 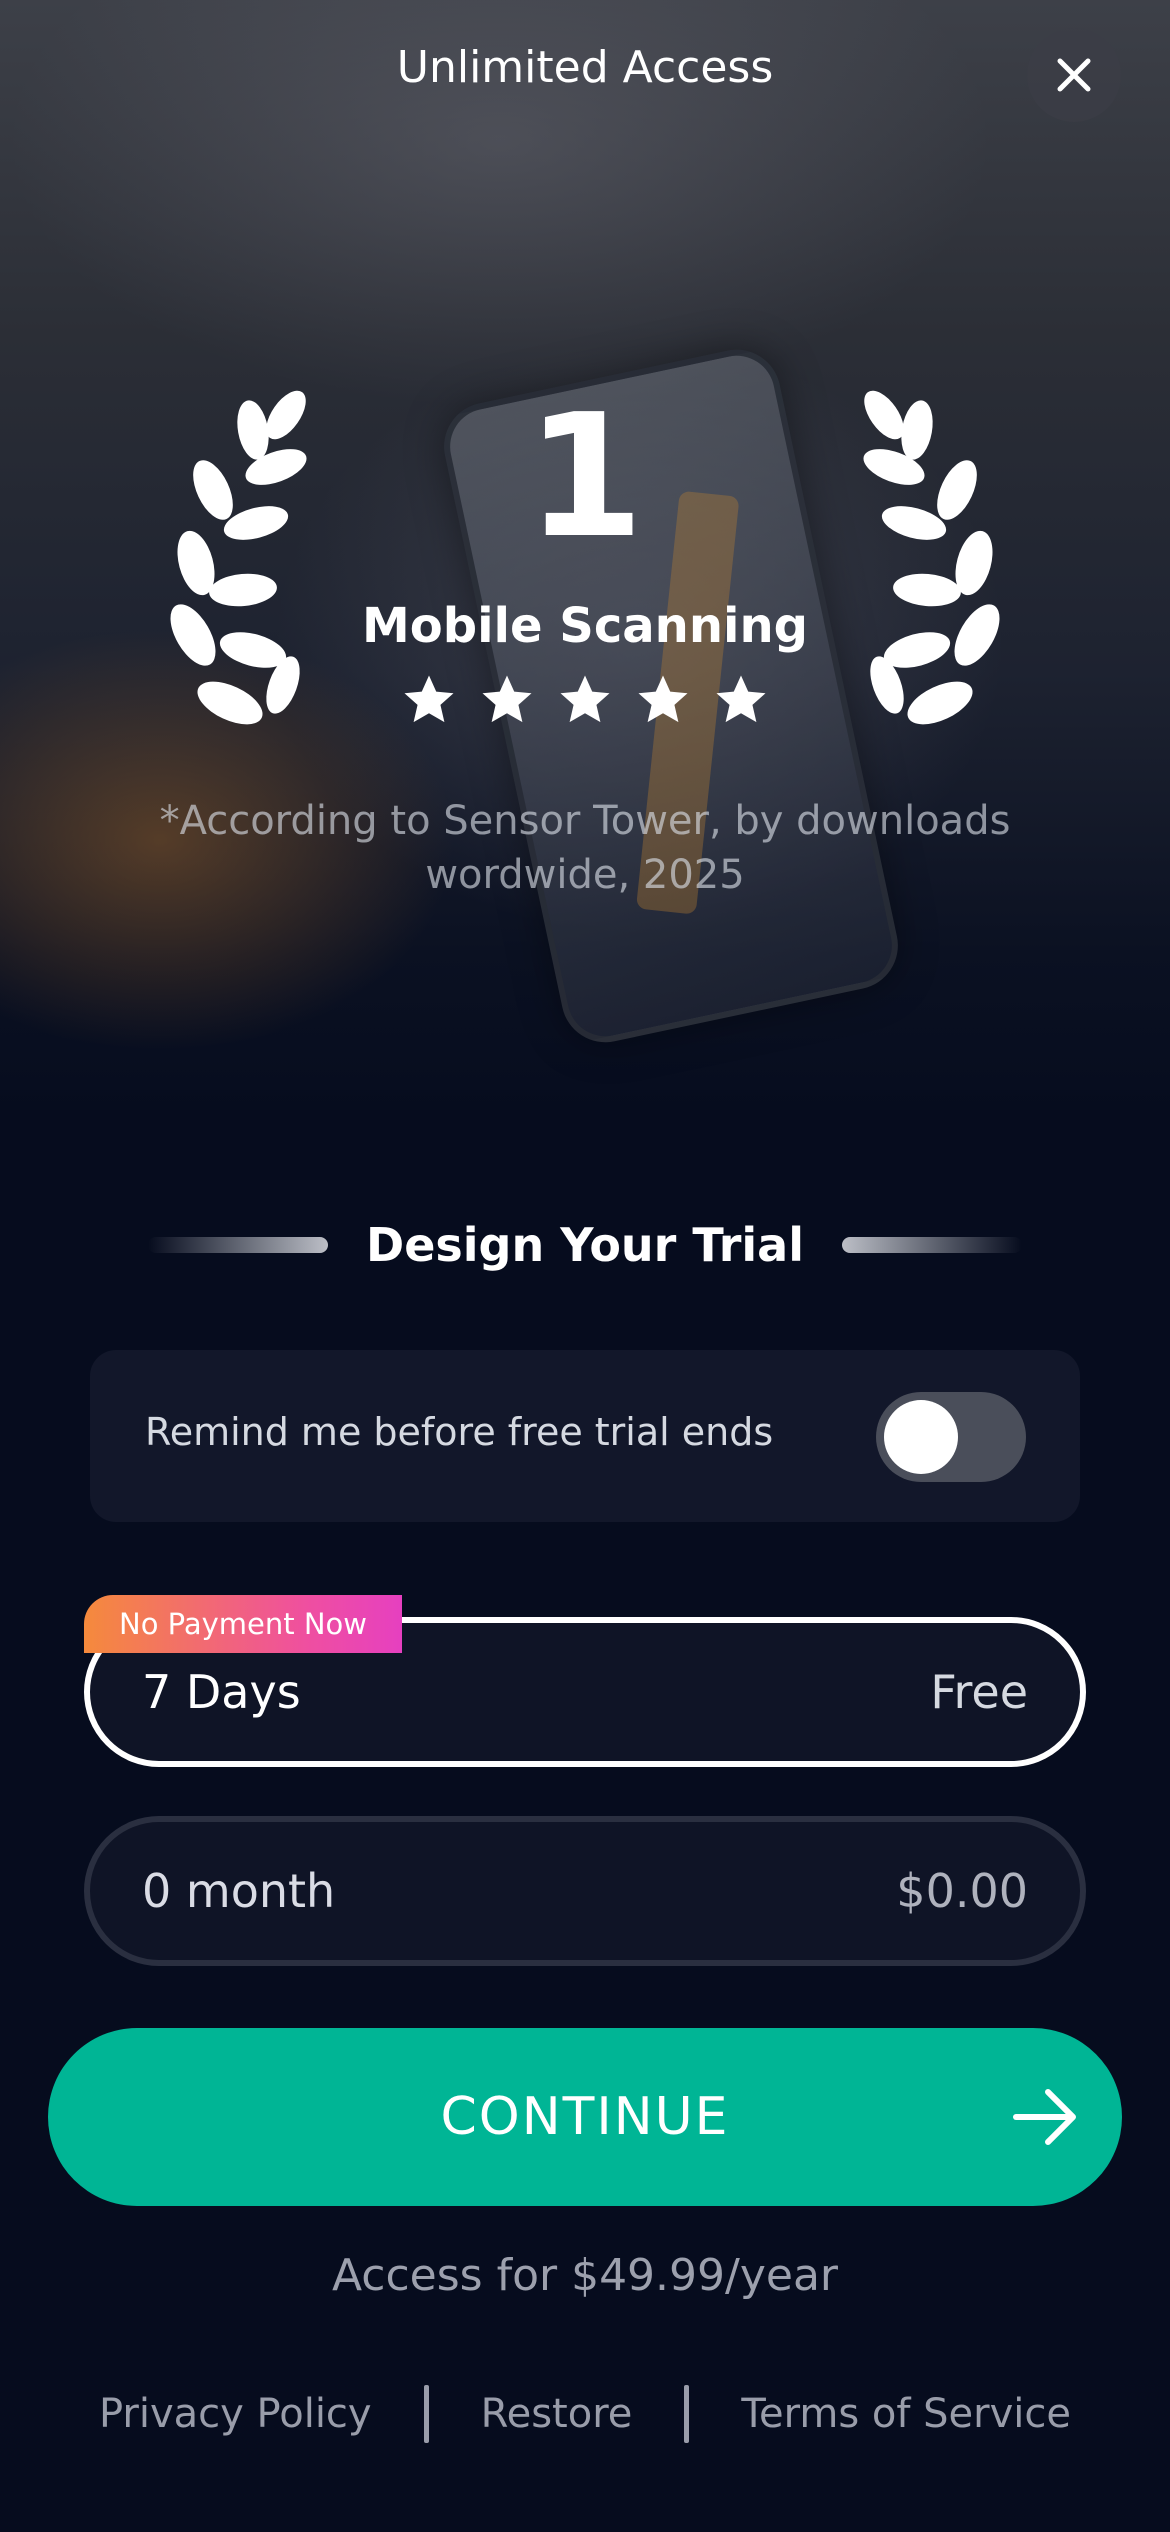 What do you see at coordinates (979, 1692) in the screenshot?
I see `plan-price: Free` at bounding box center [979, 1692].